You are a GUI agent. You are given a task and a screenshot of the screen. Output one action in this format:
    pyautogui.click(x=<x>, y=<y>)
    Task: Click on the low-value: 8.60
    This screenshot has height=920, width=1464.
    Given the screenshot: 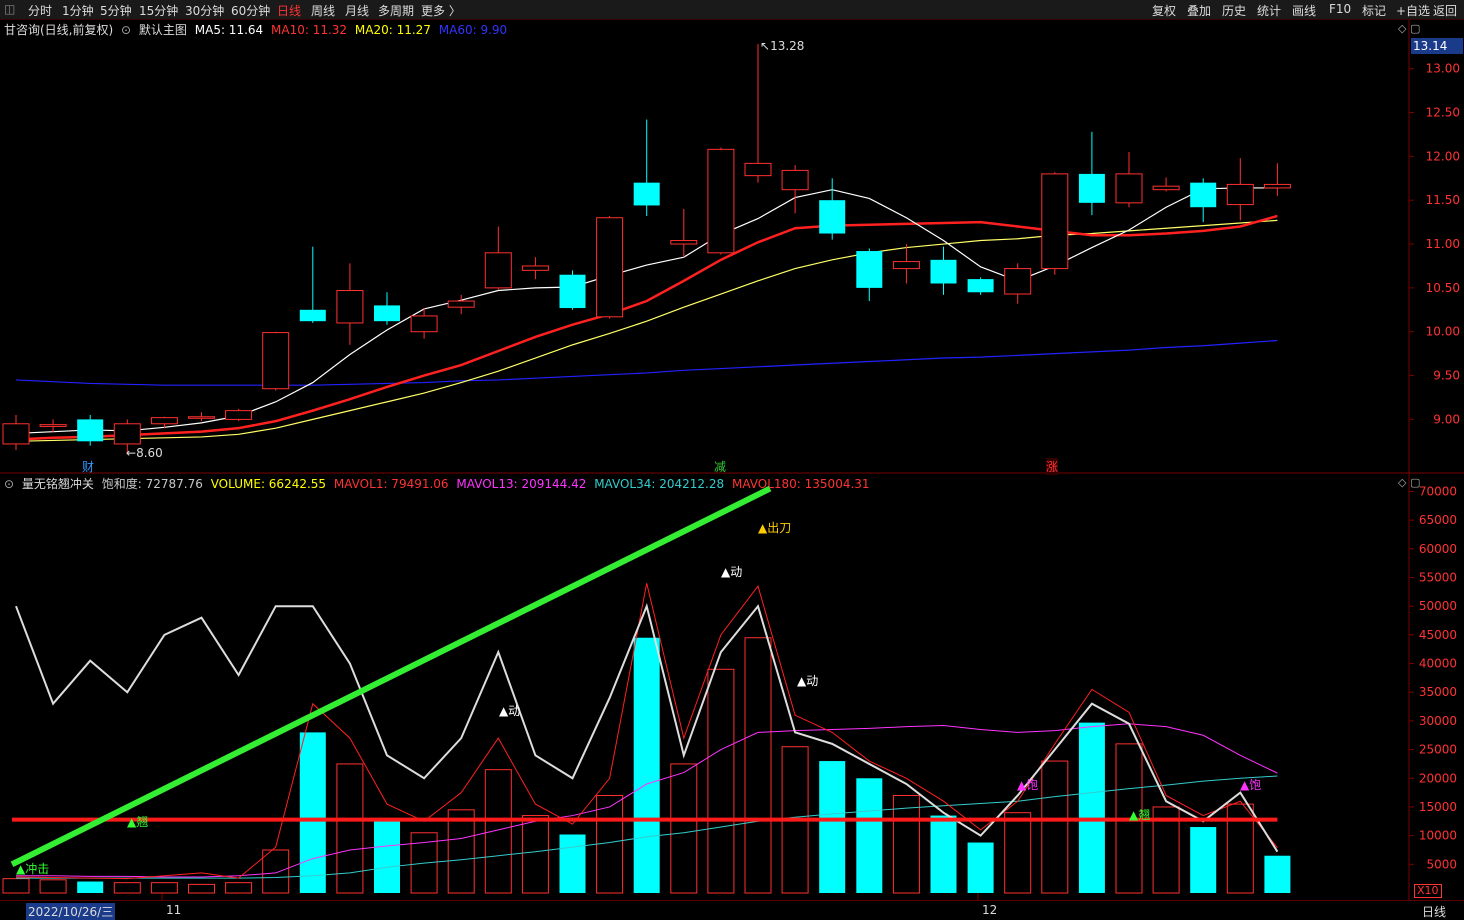 What is the action you would take?
    pyautogui.click(x=149, y=453)
    